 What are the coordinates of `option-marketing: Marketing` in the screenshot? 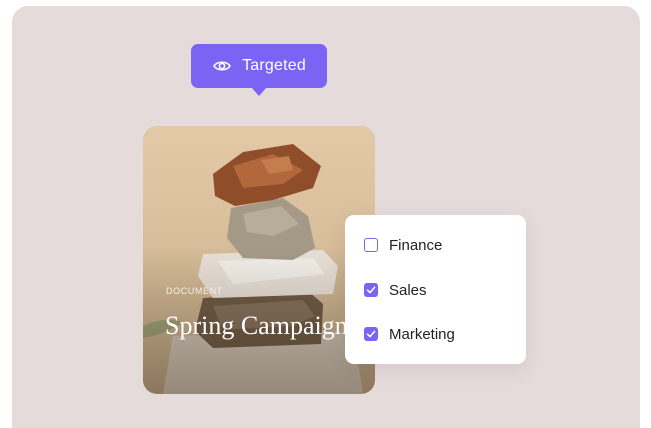 It's located at (409, 334).